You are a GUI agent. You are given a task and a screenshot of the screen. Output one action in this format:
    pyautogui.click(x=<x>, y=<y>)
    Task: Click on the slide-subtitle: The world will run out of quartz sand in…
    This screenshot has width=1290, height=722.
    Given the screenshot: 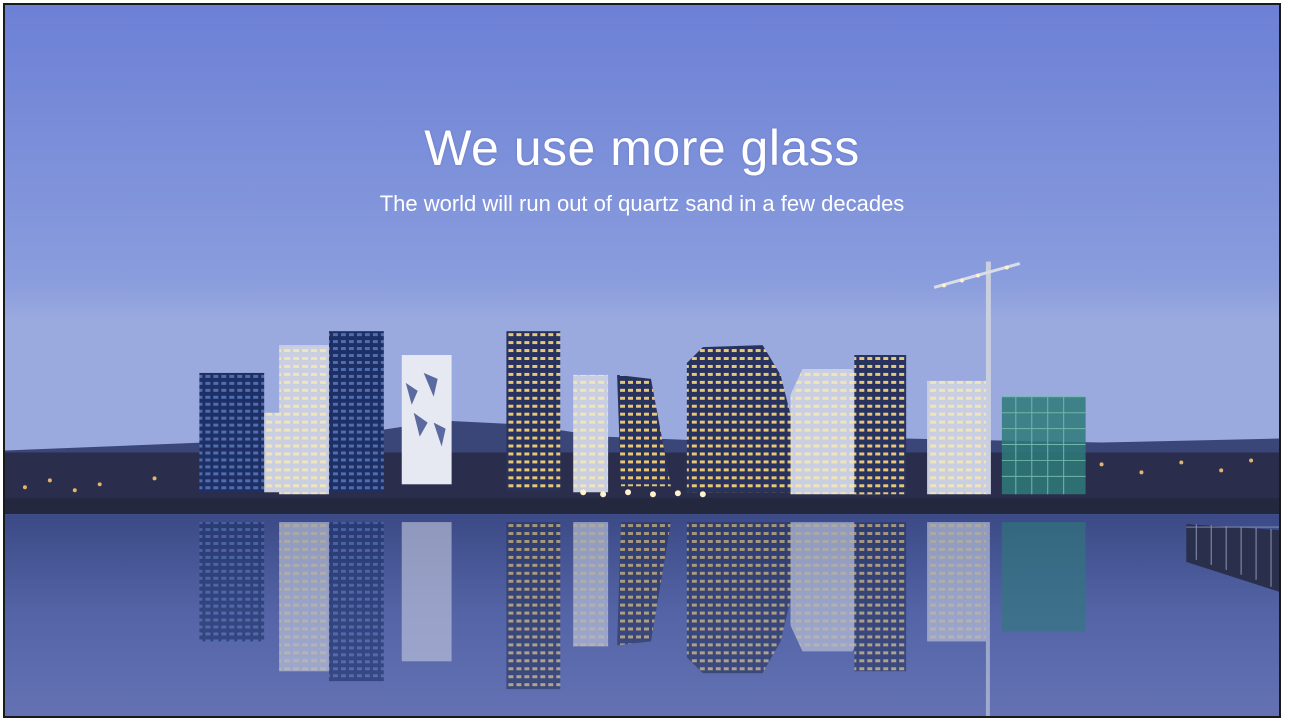 What is the action you would take?
    pyautogui.click(x=642, y=203)
    